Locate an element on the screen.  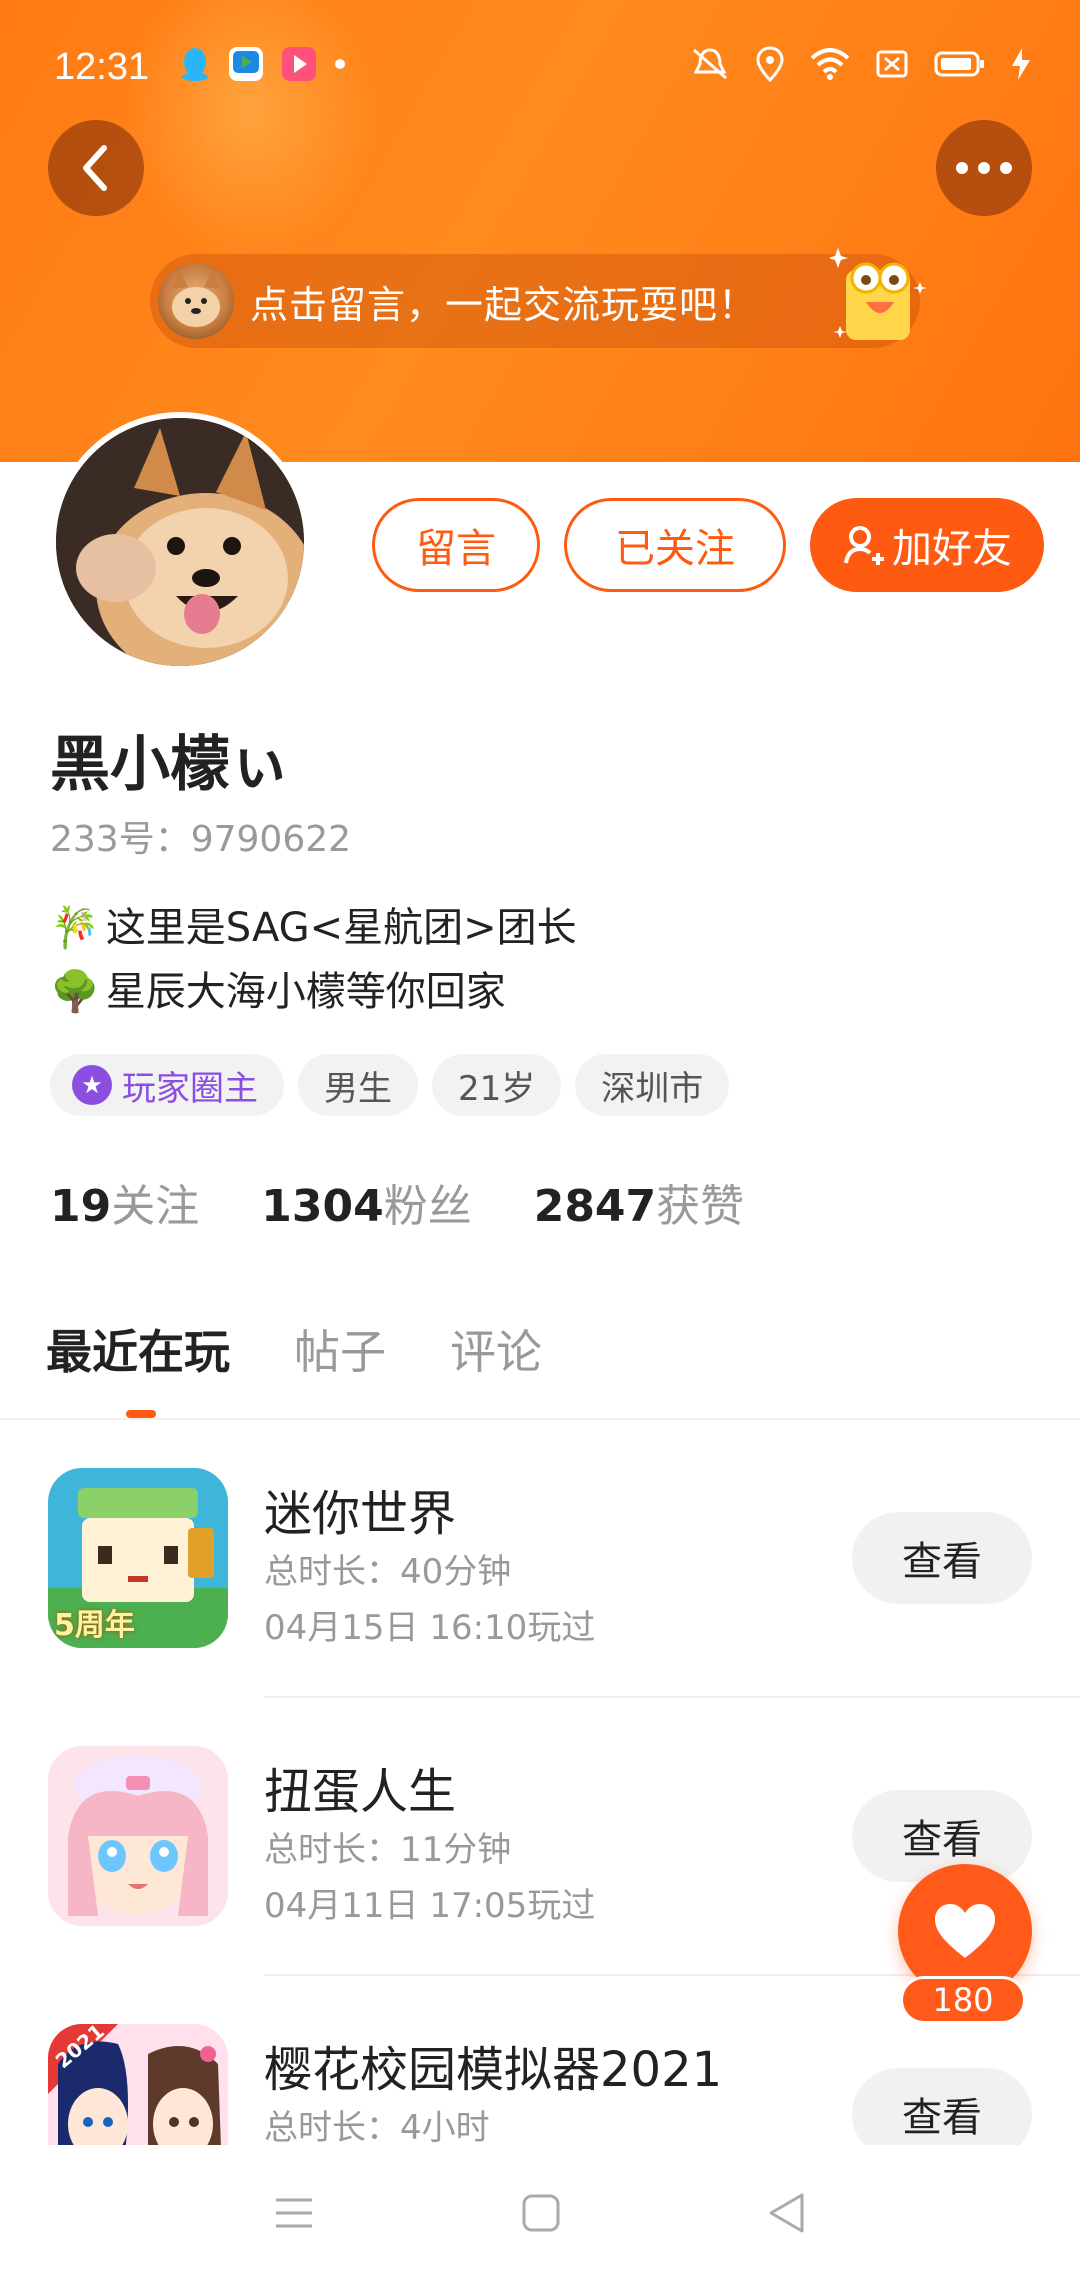
status-system-icons is located at coordinates (860, 64).